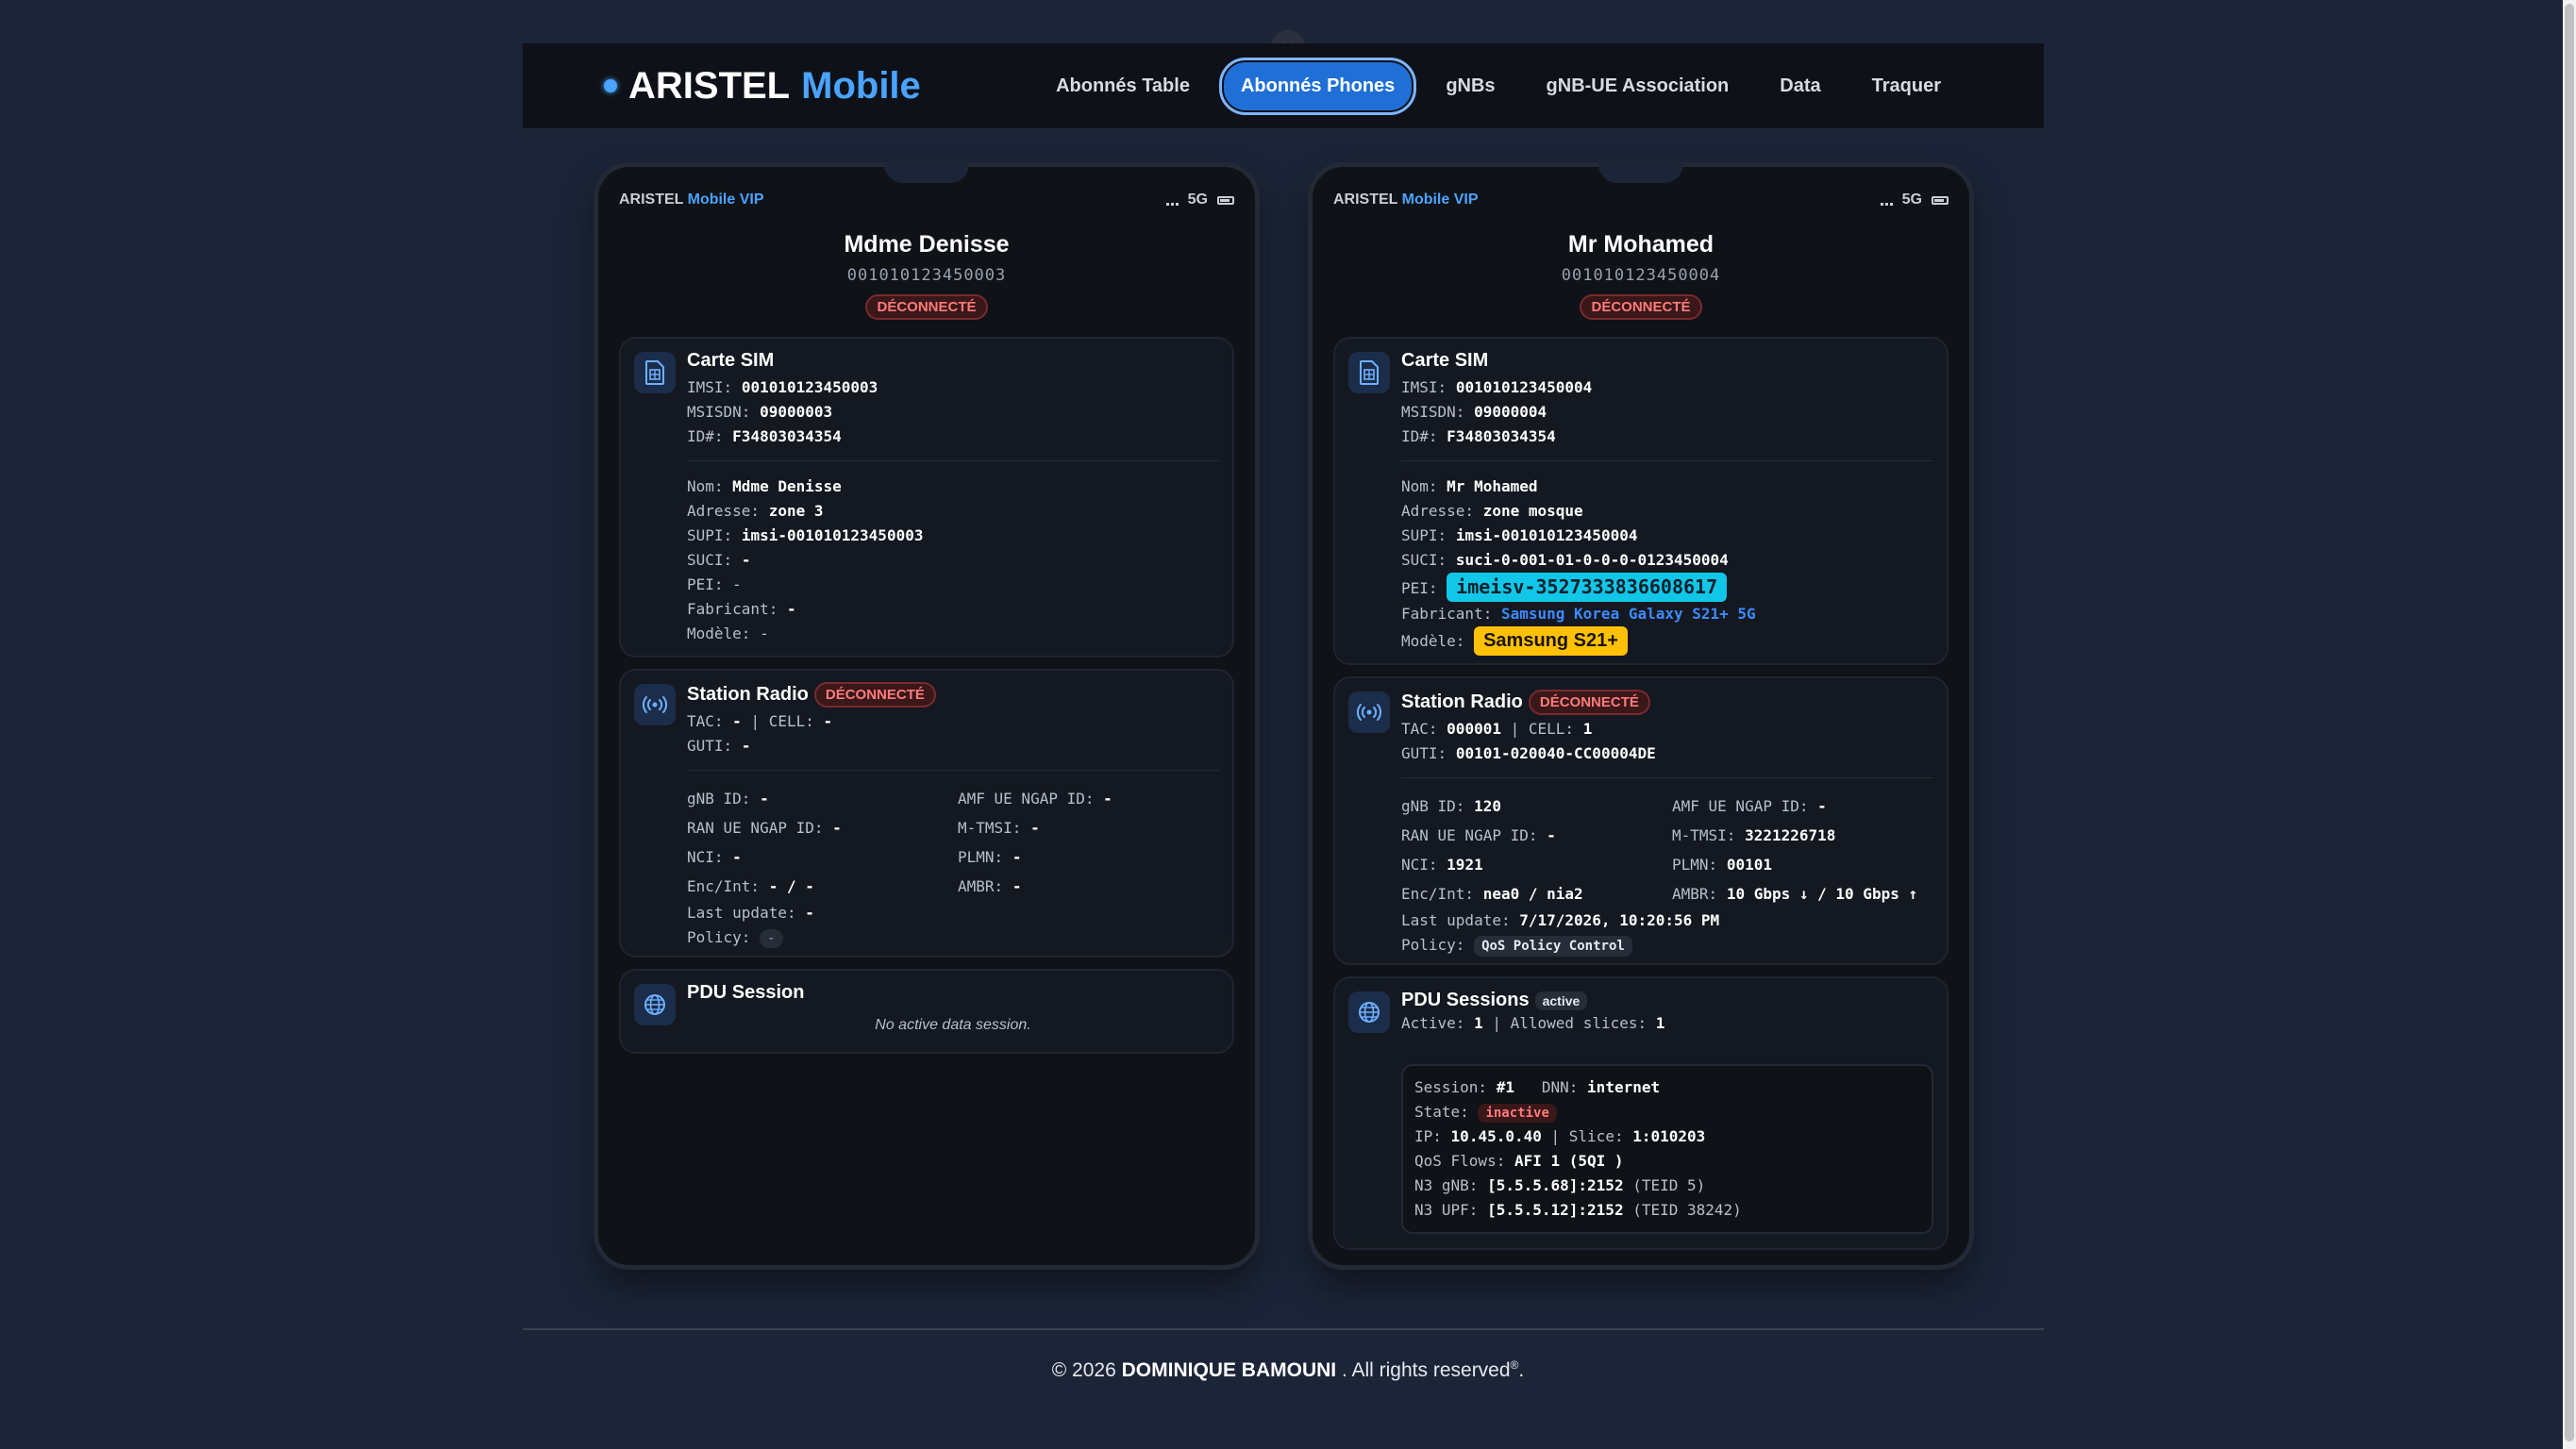 Image resolution: width=2576 pixels, height=1449 pixels. What do you see at coordinates (1555, 753) in the screenshot?
I see `guti-value: 00101-020040-CC00004DE` at bounding box center [1555, 753].